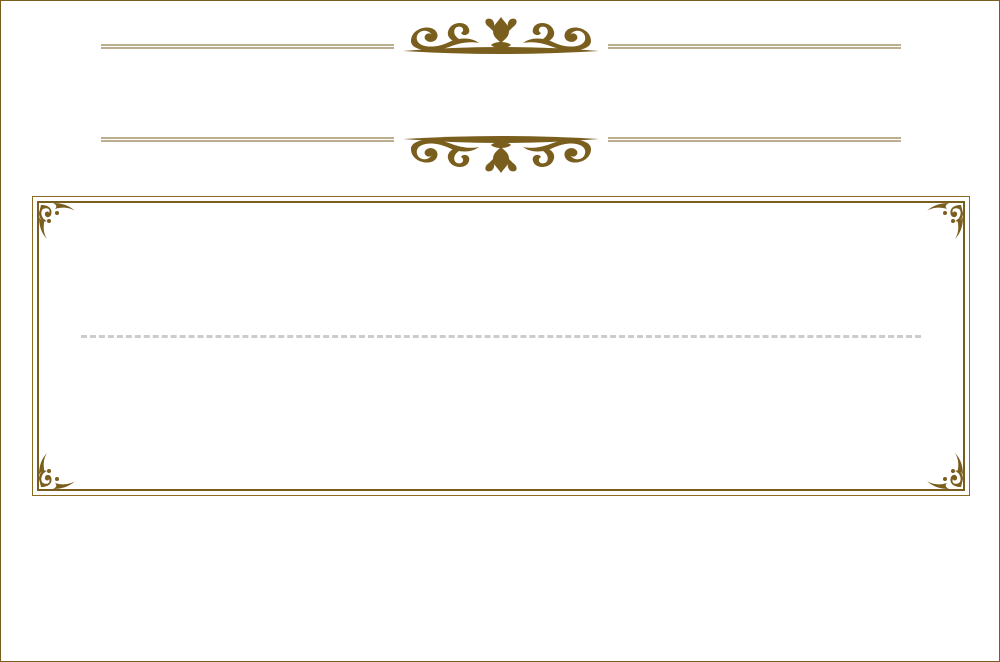  I want to click on dashed-separator, so click(501, 336).